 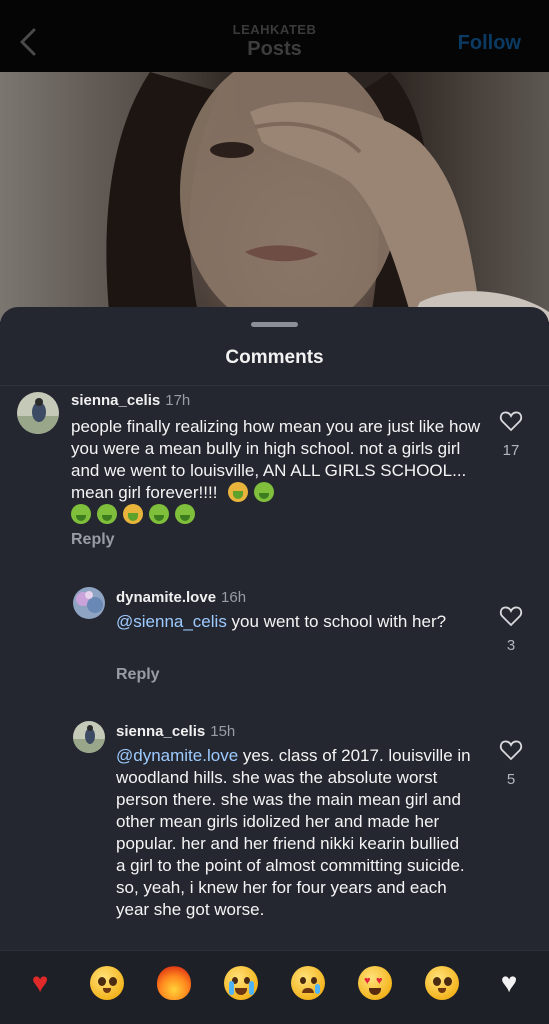 What do you see at coordinates (375, 983) in the screenshot?
I see `heart-eyes-face-icon: ♥ ♥` at bounding box center [375, 983].